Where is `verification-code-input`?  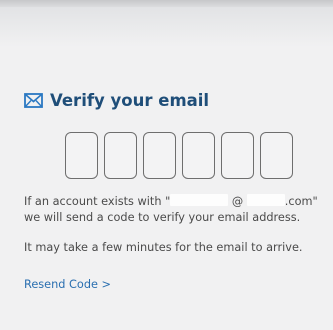
verification-code-input is located at coordinates (179, 155).